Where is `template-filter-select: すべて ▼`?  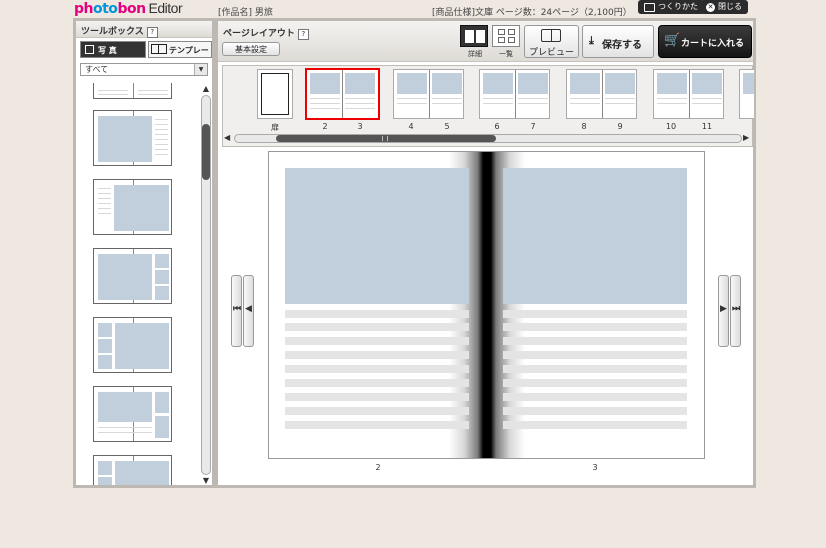
template-filter-select: すべて ▼ is located at coordinates (144, 69).